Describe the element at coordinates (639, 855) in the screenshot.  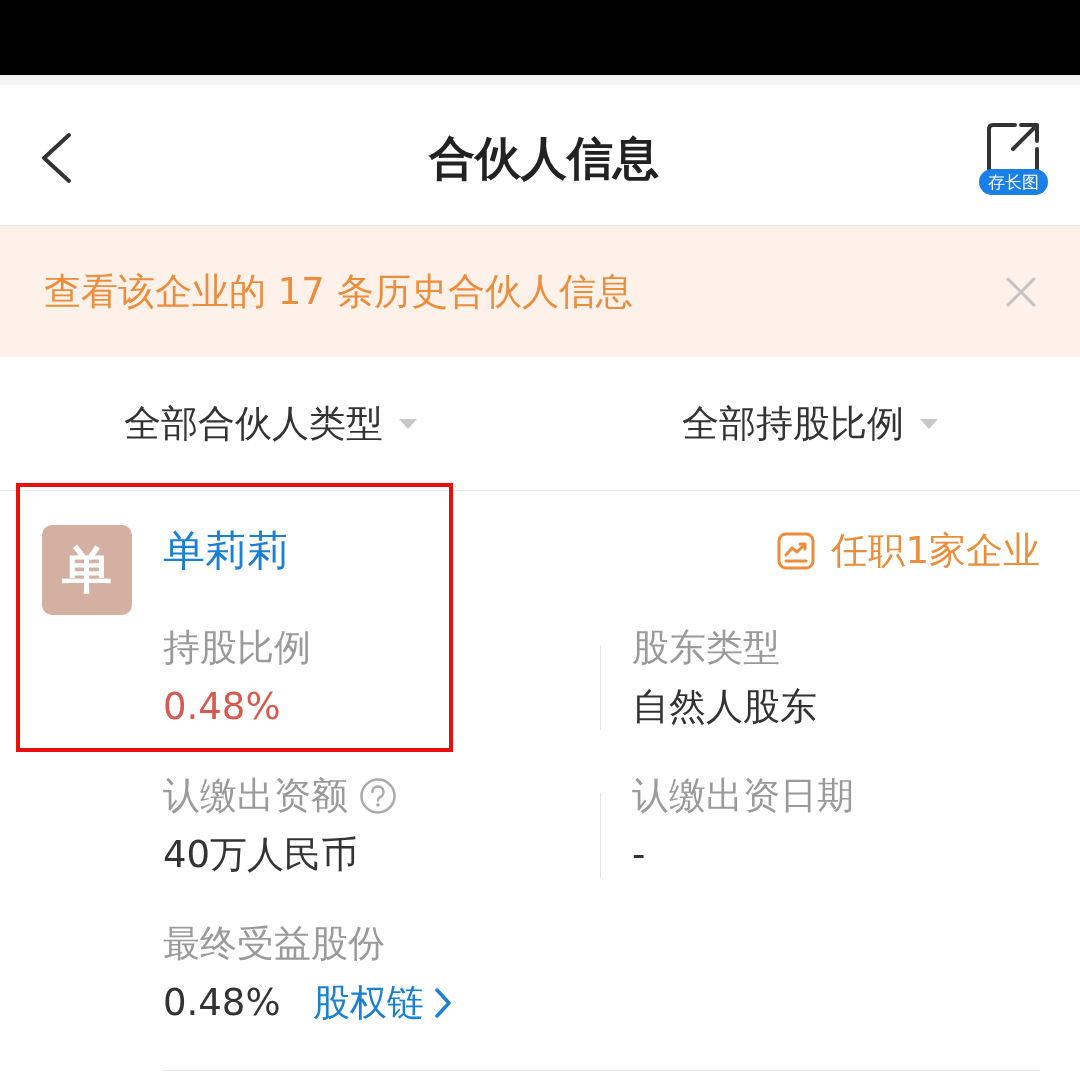
I see `field-value: -` at that location.